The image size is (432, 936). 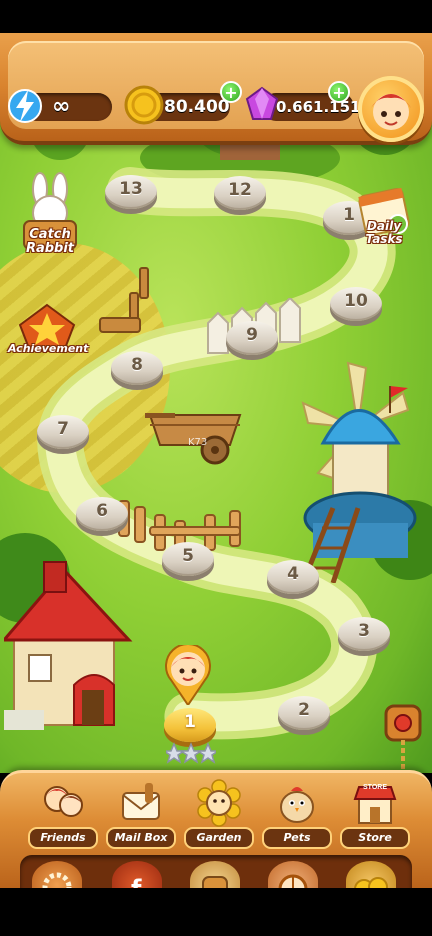 I want to click on achievement-button: Achievement, so click(x=48, y=329).